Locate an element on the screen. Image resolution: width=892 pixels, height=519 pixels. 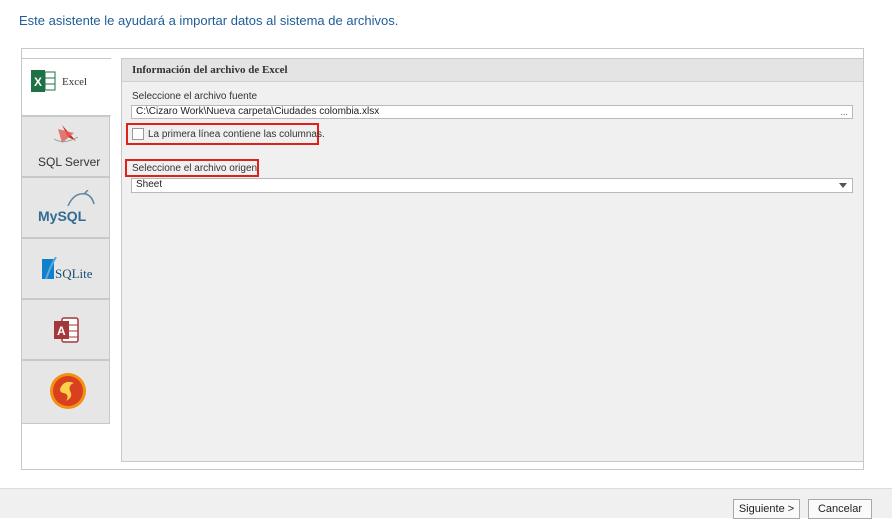
firebird-icon is located at coordinates (68, 391).